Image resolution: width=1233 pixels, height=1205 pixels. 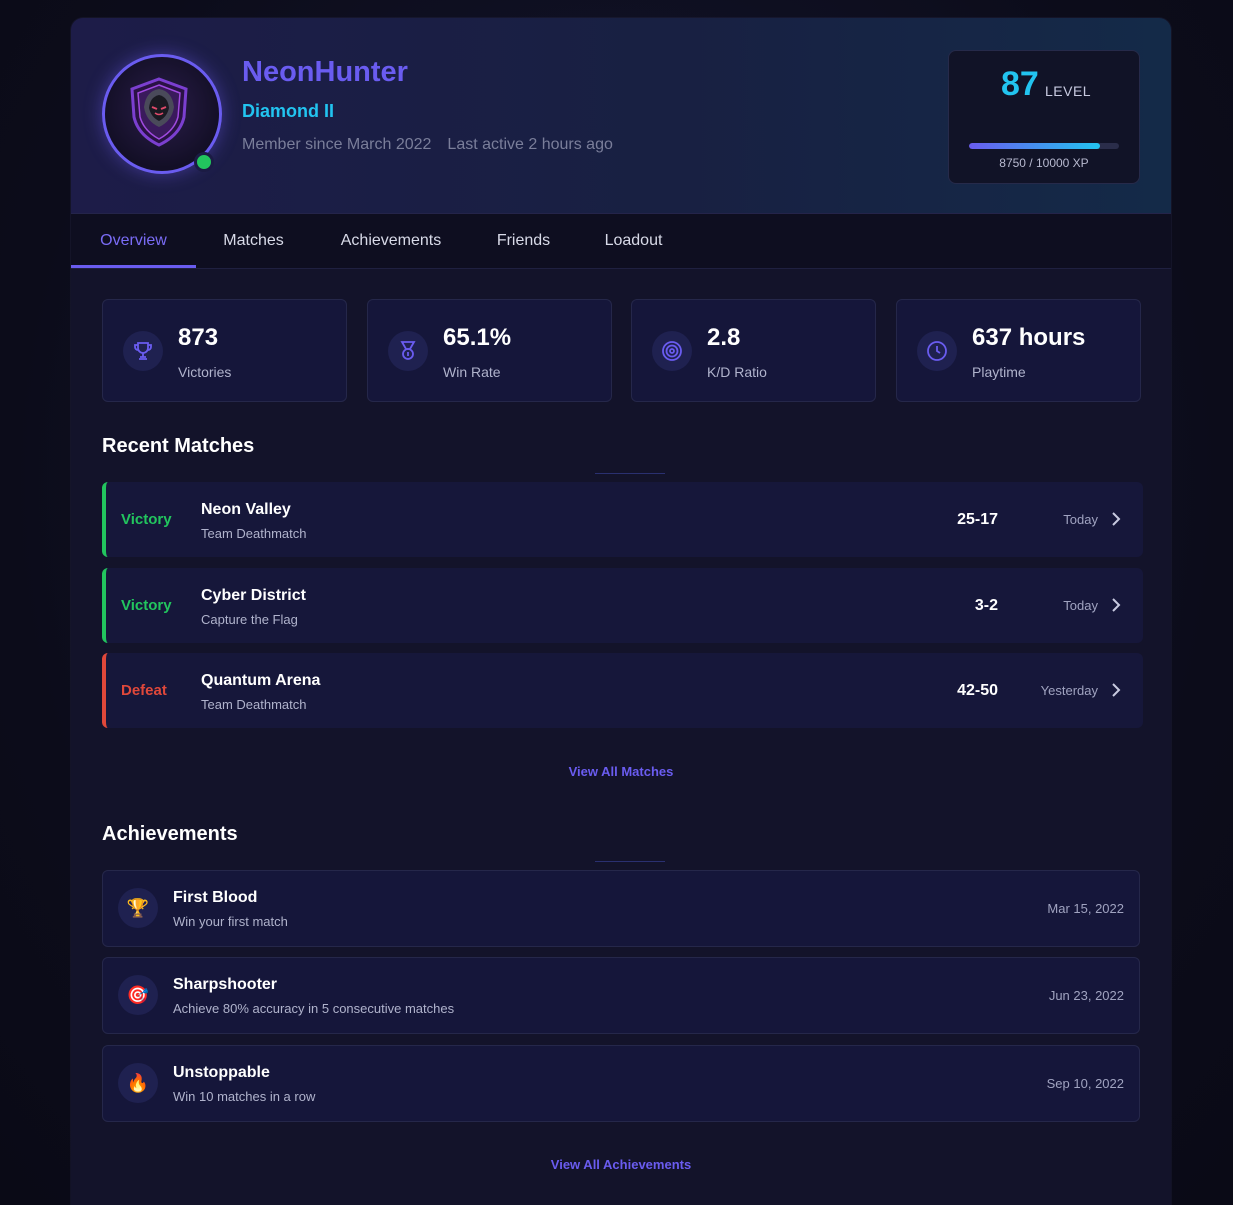 I want to click on achievement-description: Win your first match, so click(x=230, y=921).